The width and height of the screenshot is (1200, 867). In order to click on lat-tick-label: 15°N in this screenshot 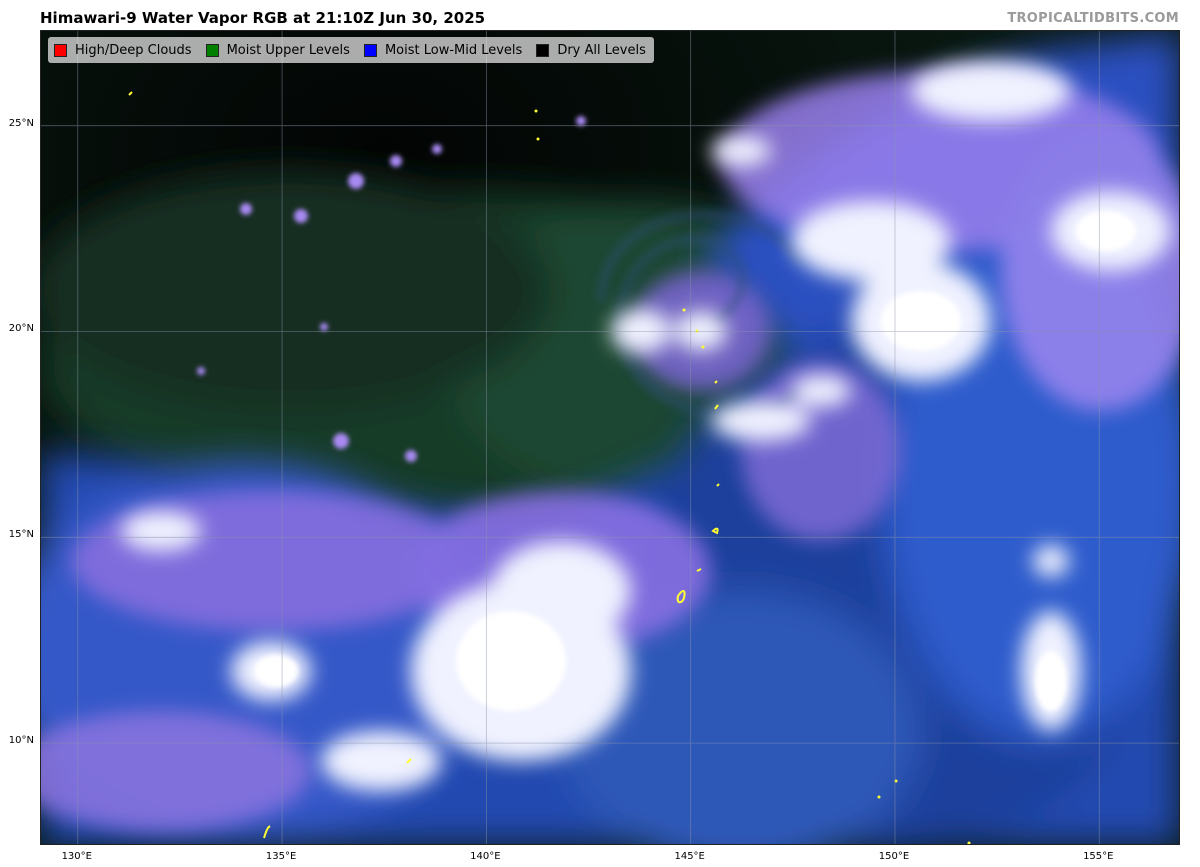, I will do `click(21, 535)`.